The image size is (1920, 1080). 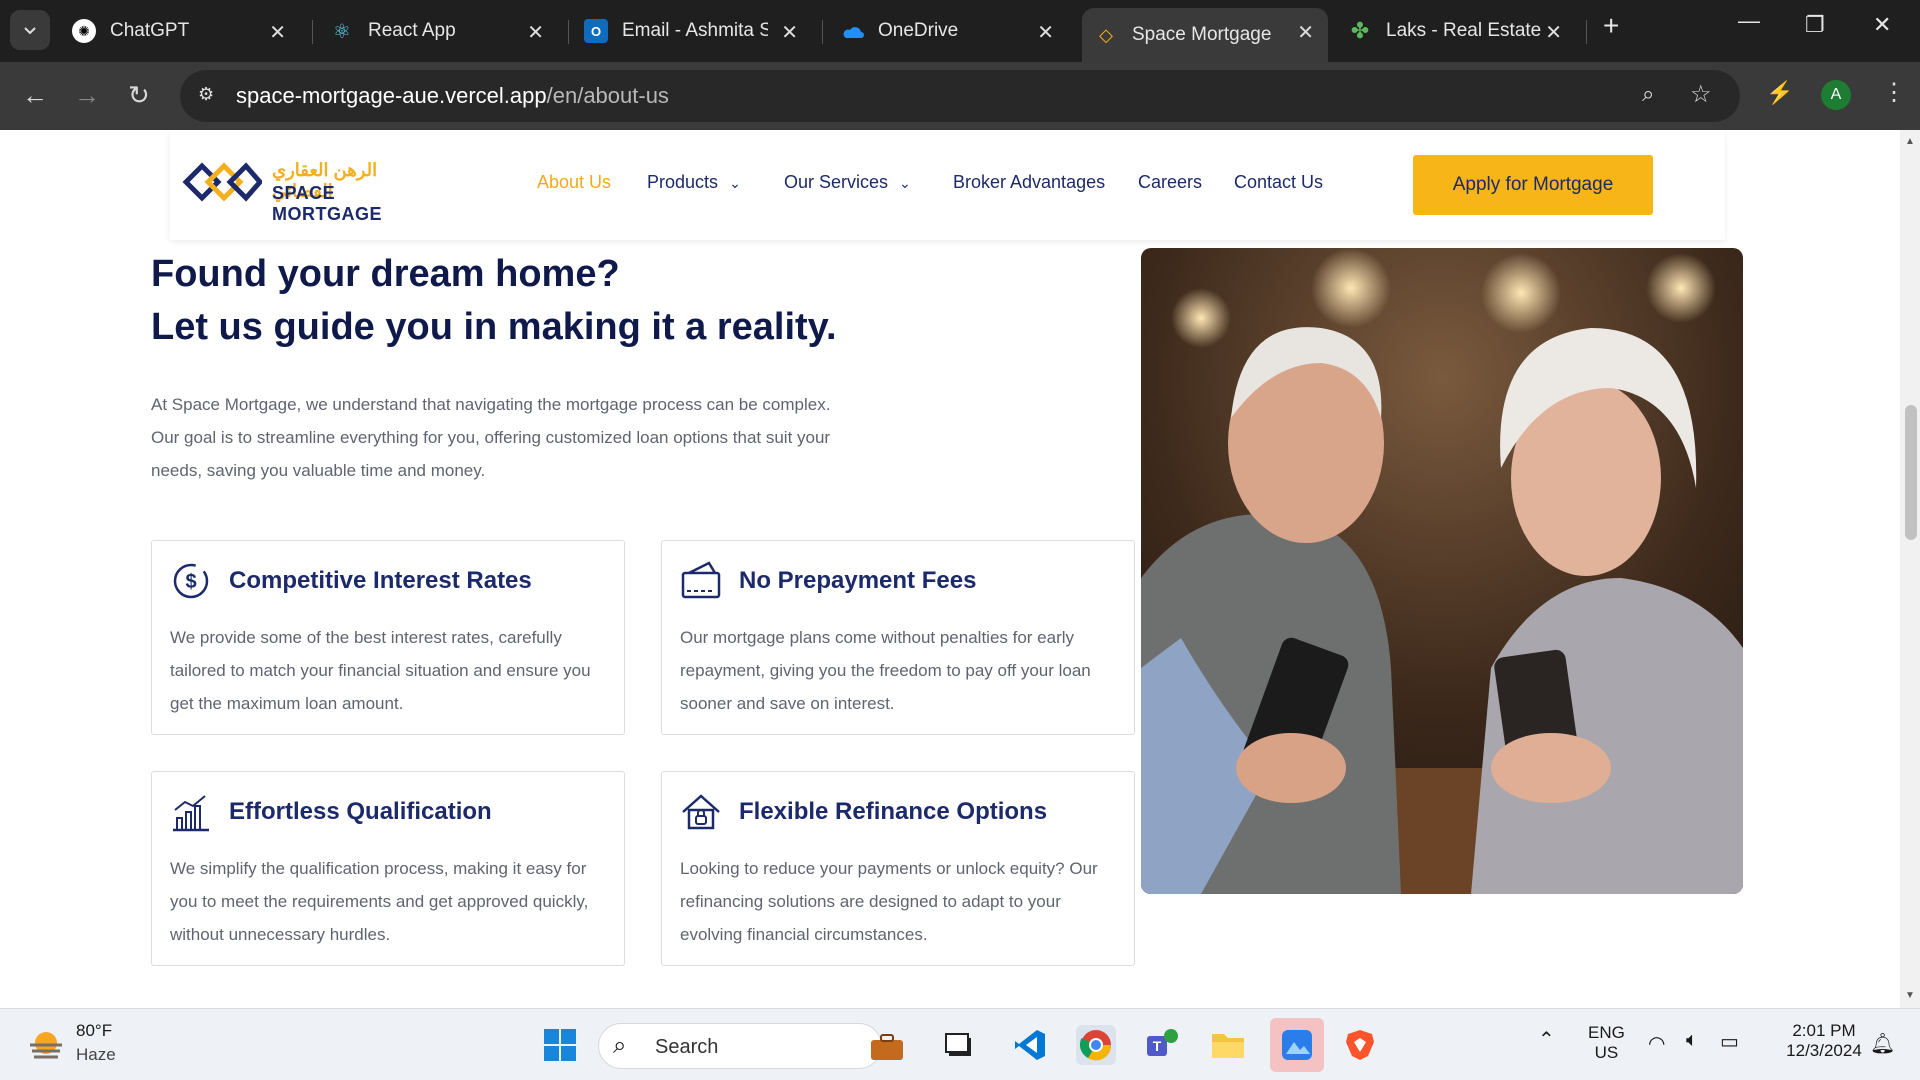 What do you see at coordinates (1729, 1041) in the screenshot?
I see `battery-icon: ▭` at bounding box center [1729, 1041].